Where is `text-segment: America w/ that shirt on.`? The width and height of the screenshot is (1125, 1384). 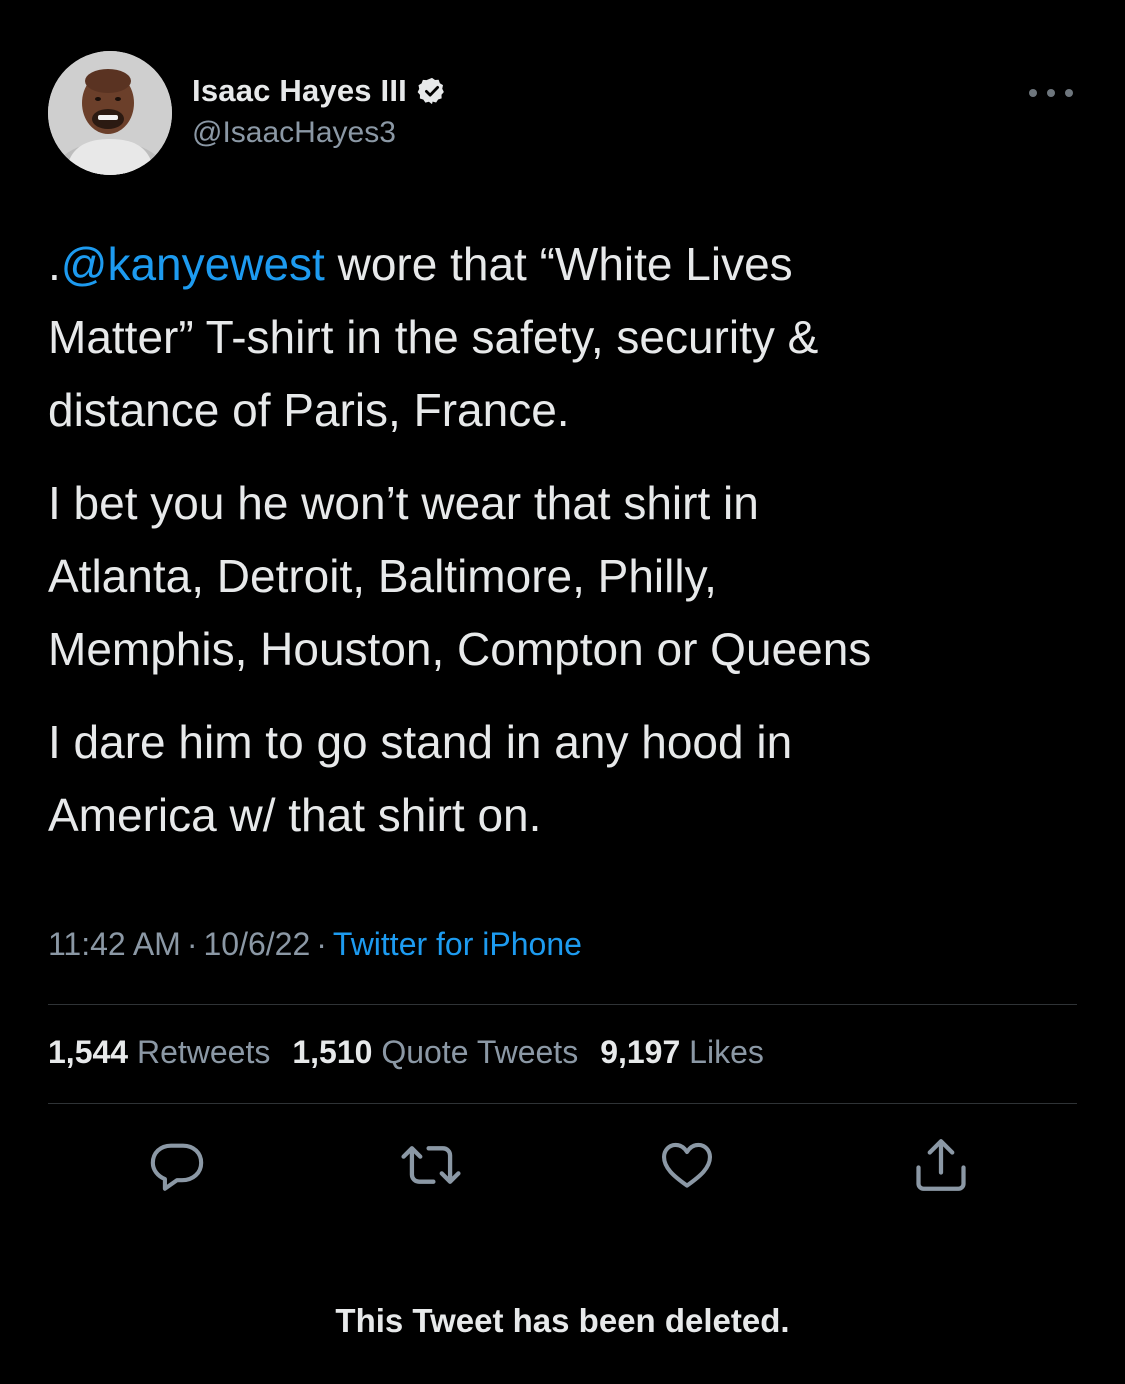 text-segment: America w/ that shirt on. is located at coordinates (295, 815).